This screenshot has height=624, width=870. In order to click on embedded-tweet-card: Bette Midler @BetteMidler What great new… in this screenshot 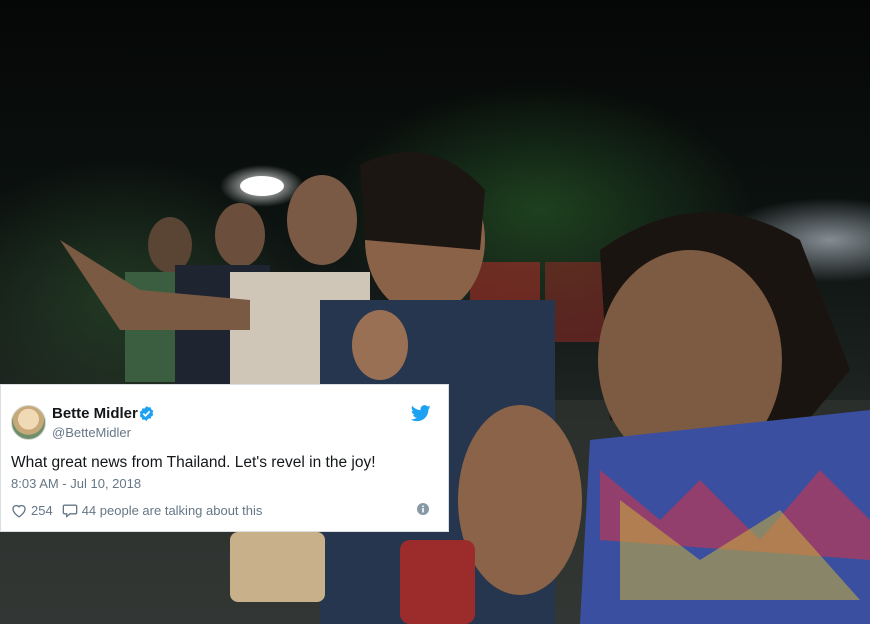, I will do `click(224, 458)`.